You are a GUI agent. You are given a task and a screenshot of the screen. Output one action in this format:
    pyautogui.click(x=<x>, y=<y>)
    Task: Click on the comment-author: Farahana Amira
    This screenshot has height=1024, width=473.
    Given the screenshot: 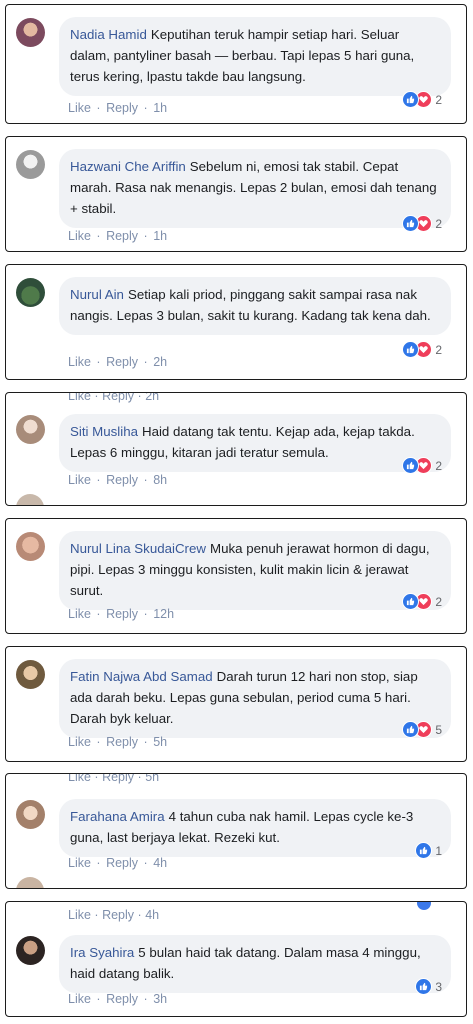 What is the action you would take?
    pyautogui.click(x=117, y=816)
    